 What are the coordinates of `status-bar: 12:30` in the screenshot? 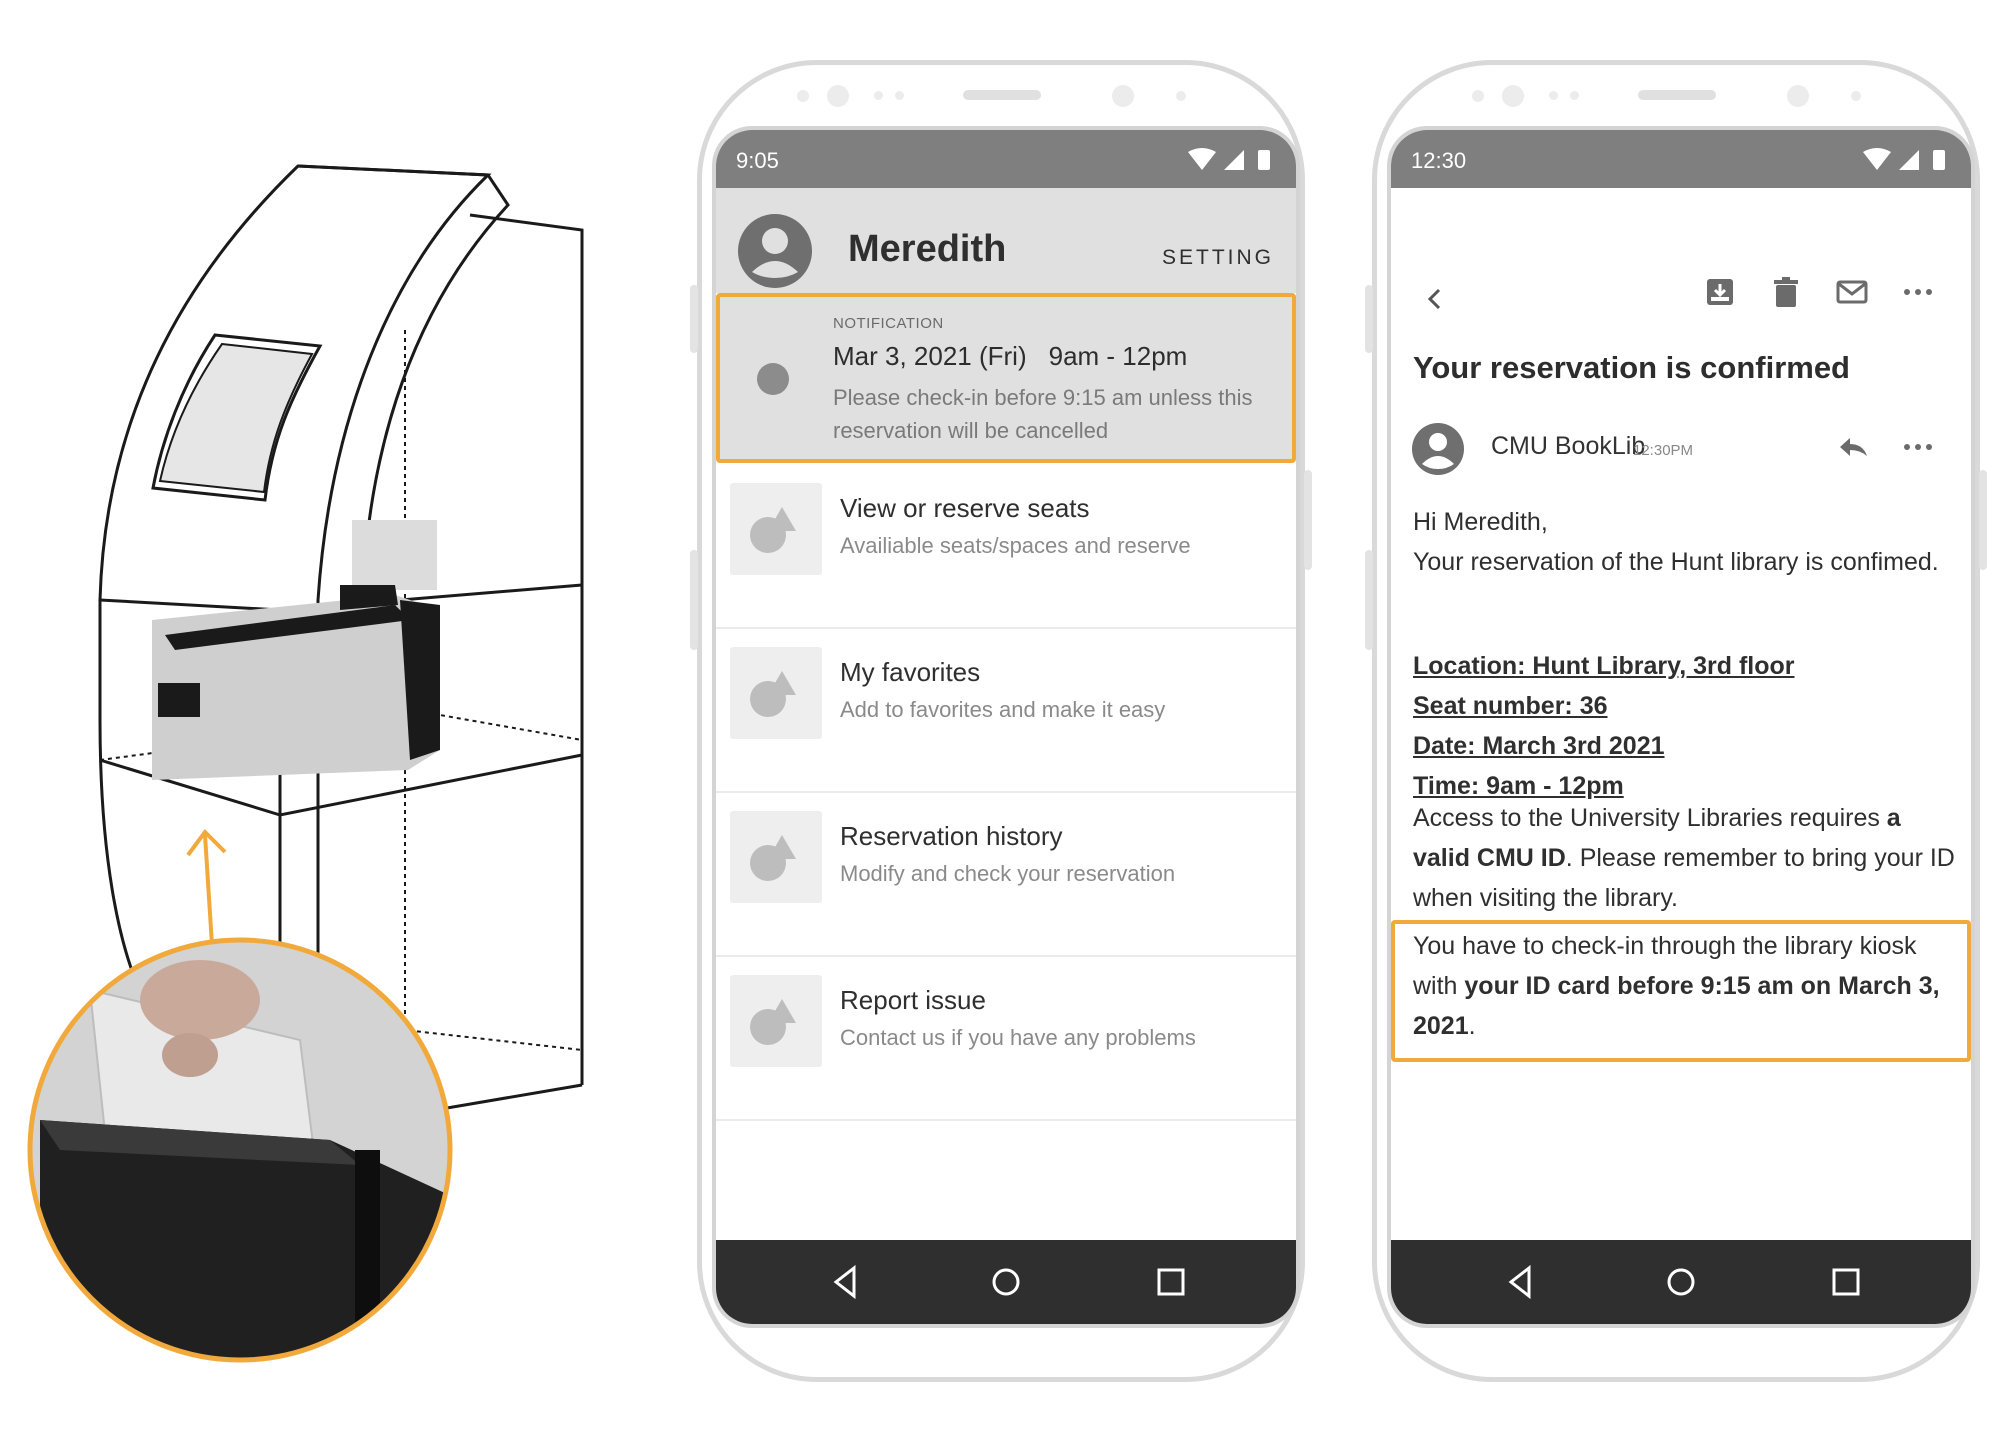 It's located at (1681, 159).